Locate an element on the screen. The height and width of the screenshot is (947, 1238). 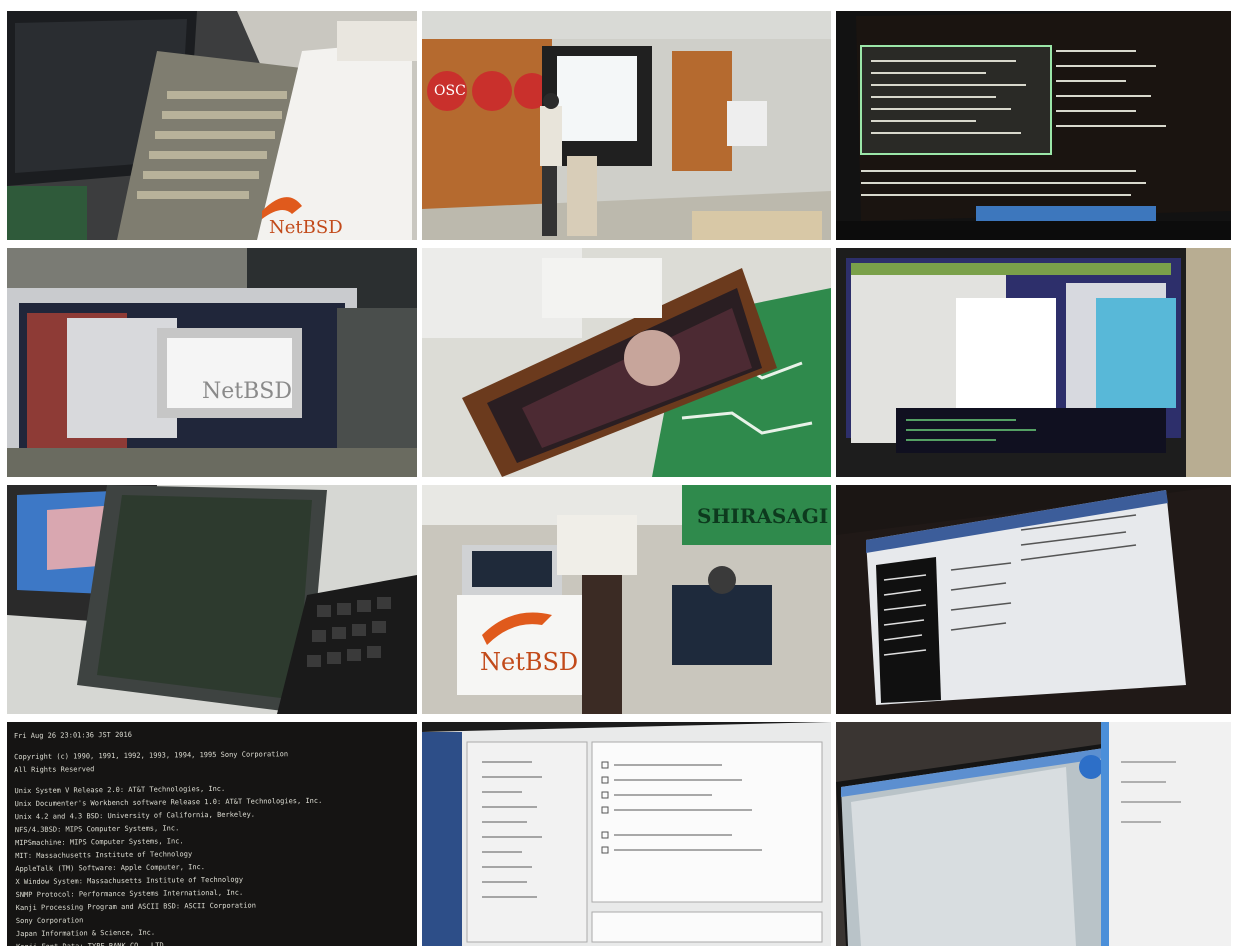
photo-tablet-keyboard is located at coordinates (212, 599).